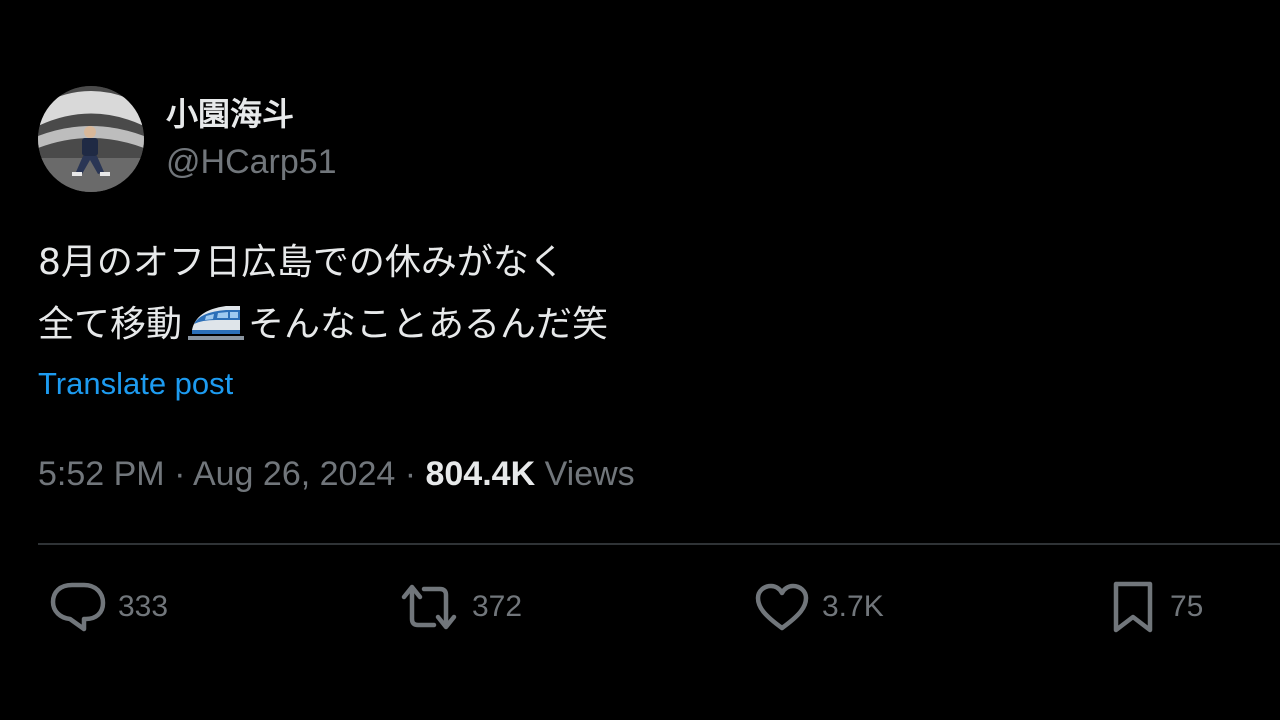 The image size is (1280, 720). Describe the element at coordinates (428, 324) in the screenshot. I see `tweet-text-line-2-after: そんなことあるんだ笑` at that location.